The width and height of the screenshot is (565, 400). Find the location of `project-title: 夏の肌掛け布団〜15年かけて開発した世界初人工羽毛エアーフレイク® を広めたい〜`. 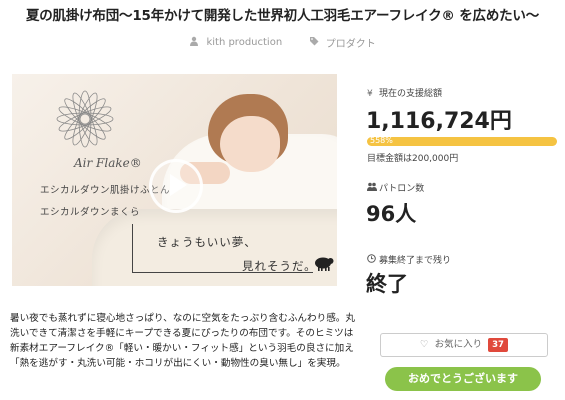

project-title: 夏の肌掛け布団〜15年かけて開発した世界初人工羽毛エアーフレイク® を広めたい〜 is located at coordinates (282, 16).